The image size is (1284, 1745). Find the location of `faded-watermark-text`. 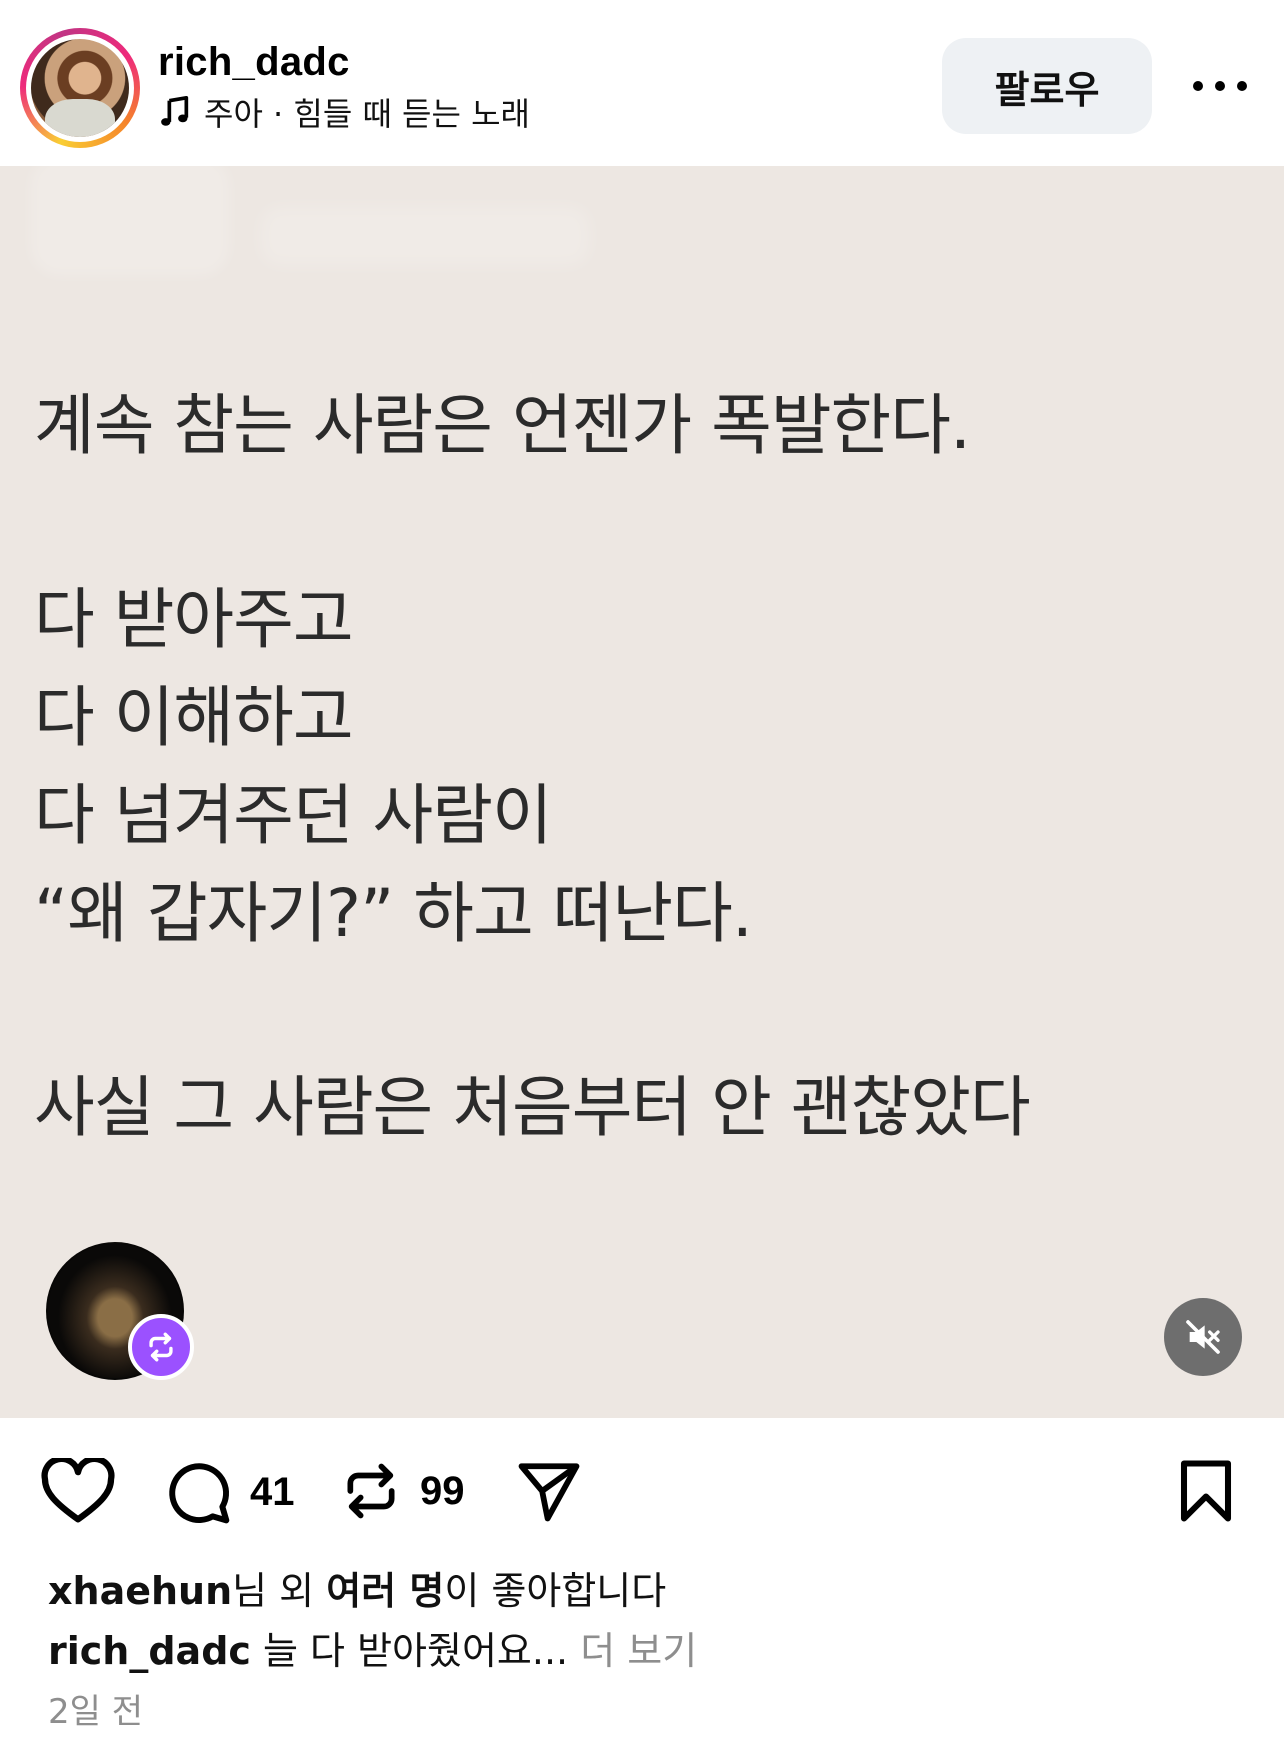

faded-watermark-text is located at coordinates (425, 236).